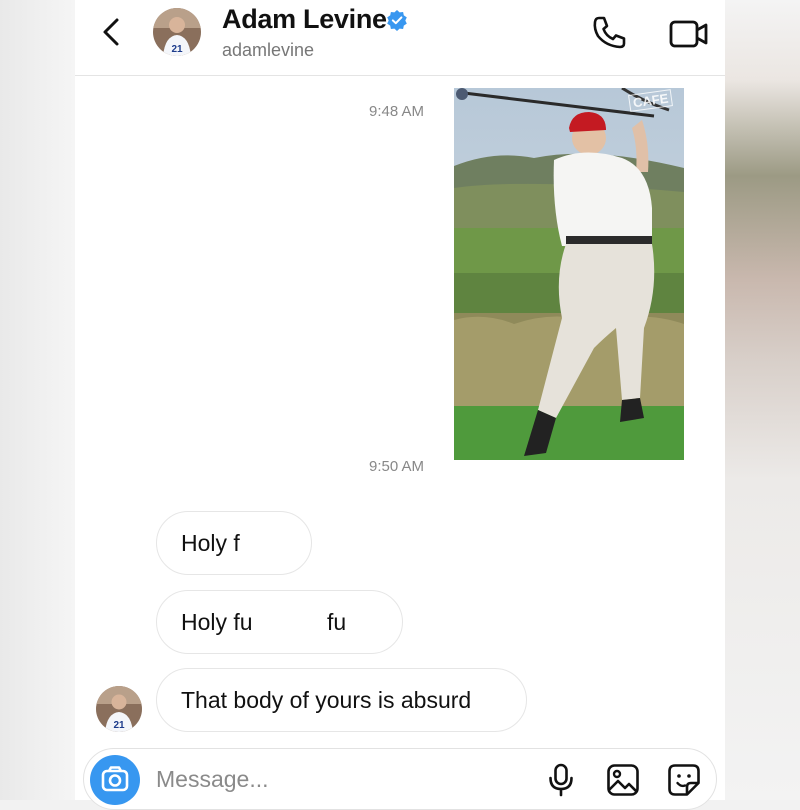  I want to click on message-timestamp: 9:50 AM, so click(397, 466).